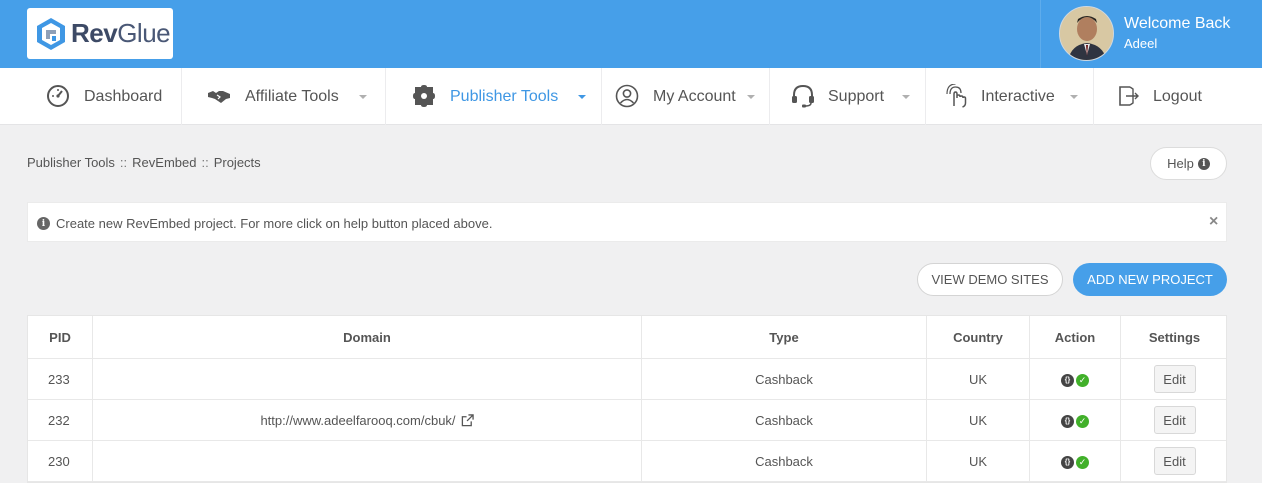  What do you see at coordinates (1075, 337) in the screenshot?
I see `header-action: Action` at bounding box center [1075, 337].